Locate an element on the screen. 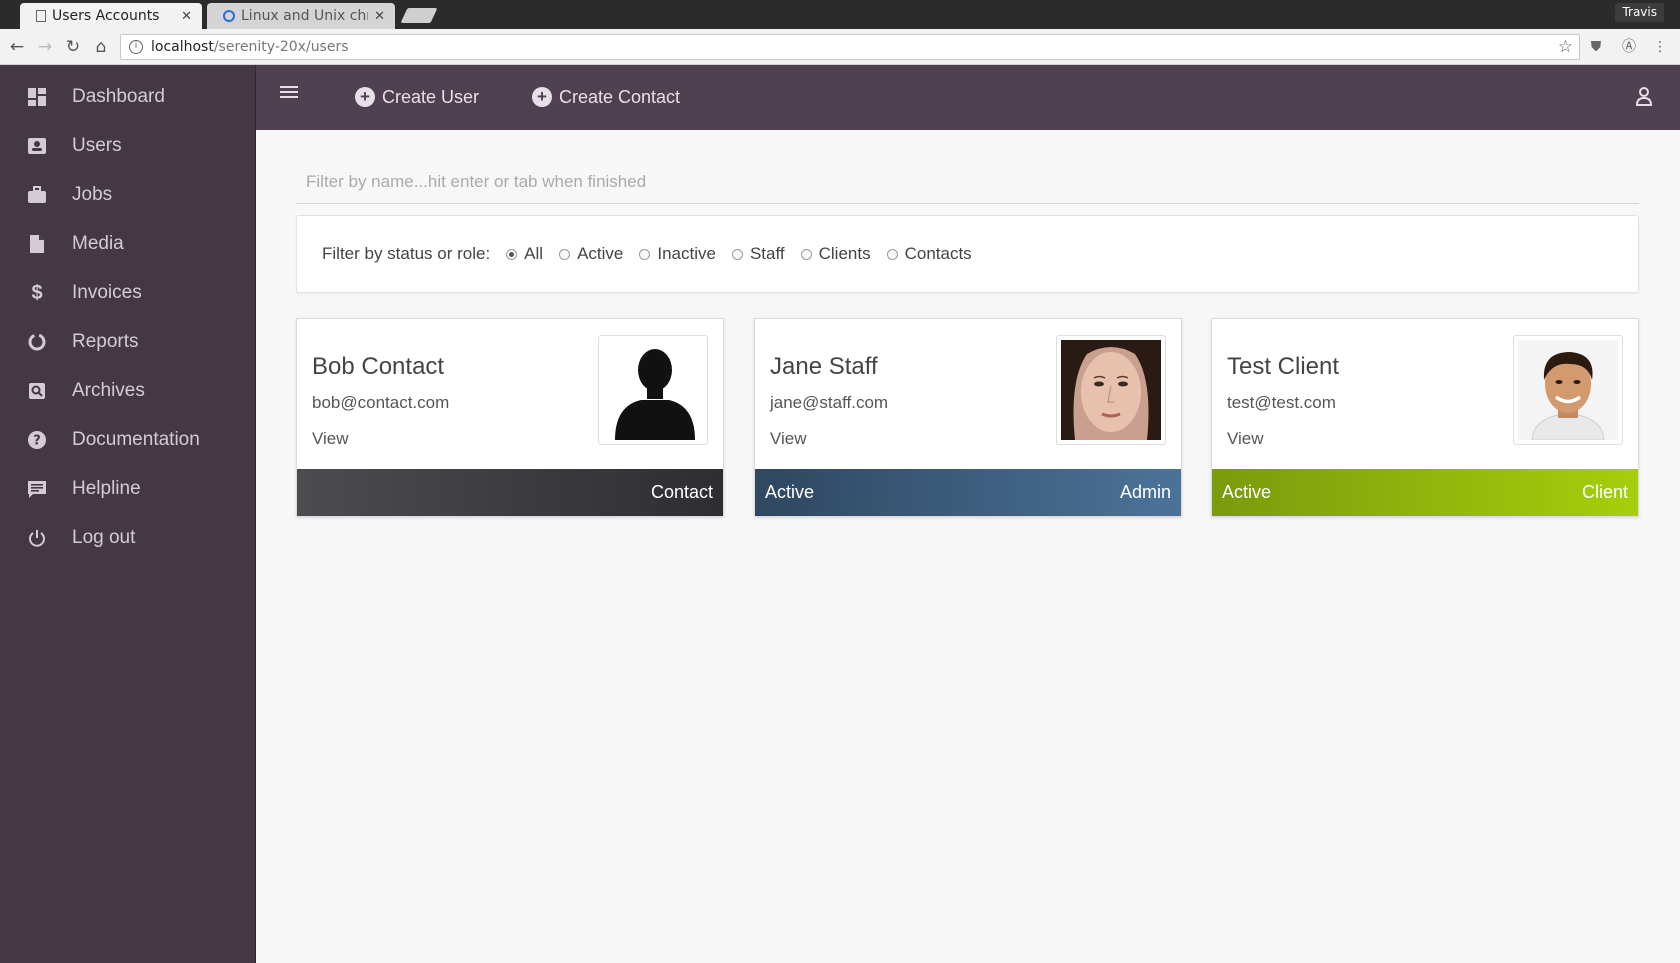 The image size is (1680, 963). radio-label: Active is located at coordinates (600, 253).